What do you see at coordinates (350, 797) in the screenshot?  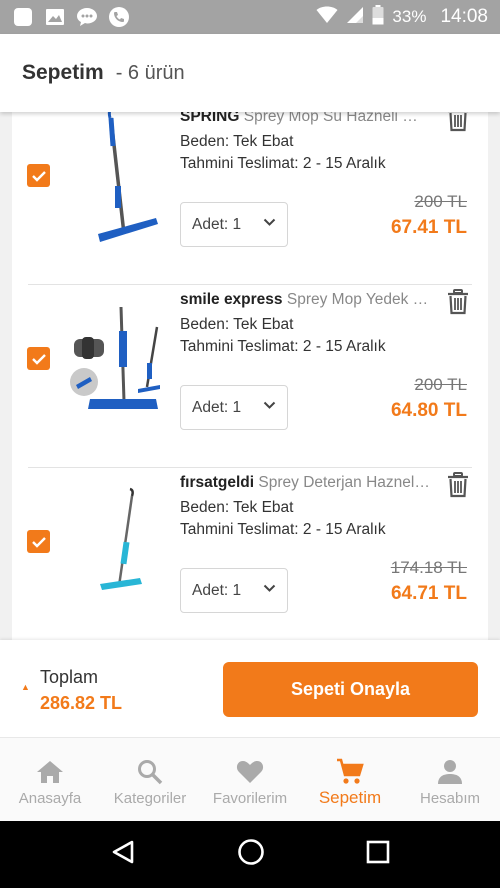 I see `nav-label: Sepetim` at bounding box center [350, 797].